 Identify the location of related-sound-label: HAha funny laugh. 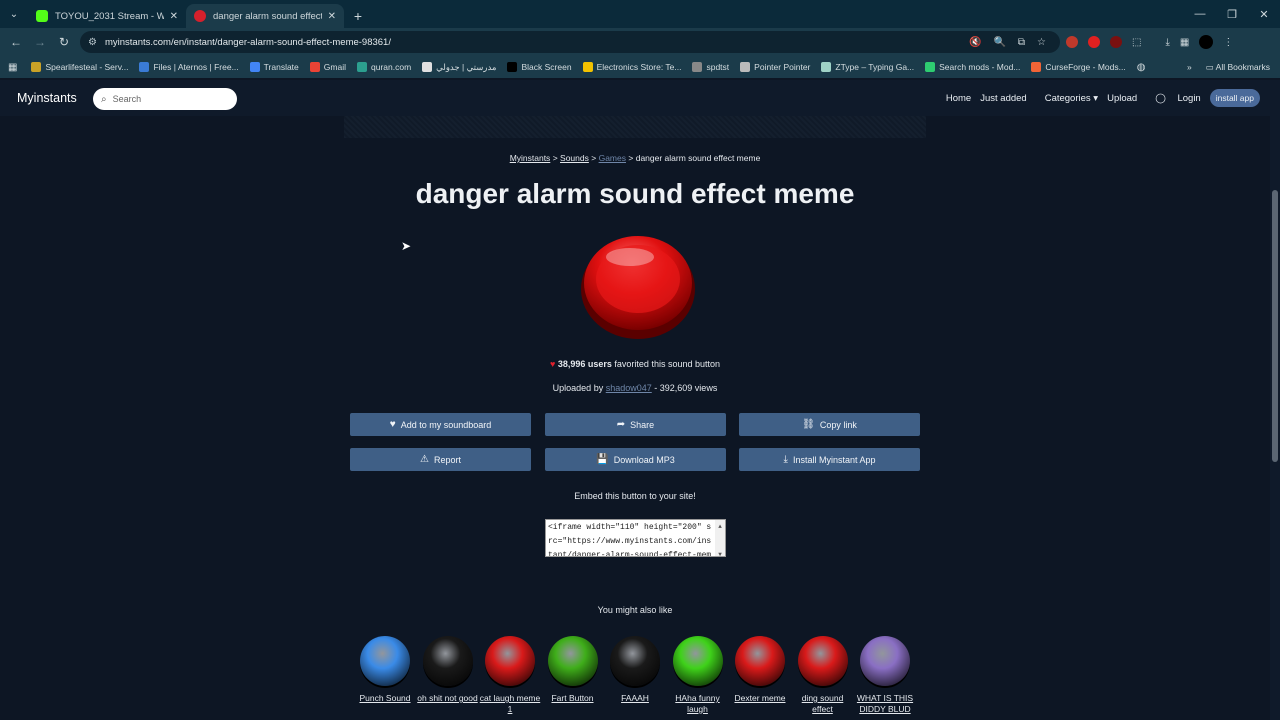
(698, 704).